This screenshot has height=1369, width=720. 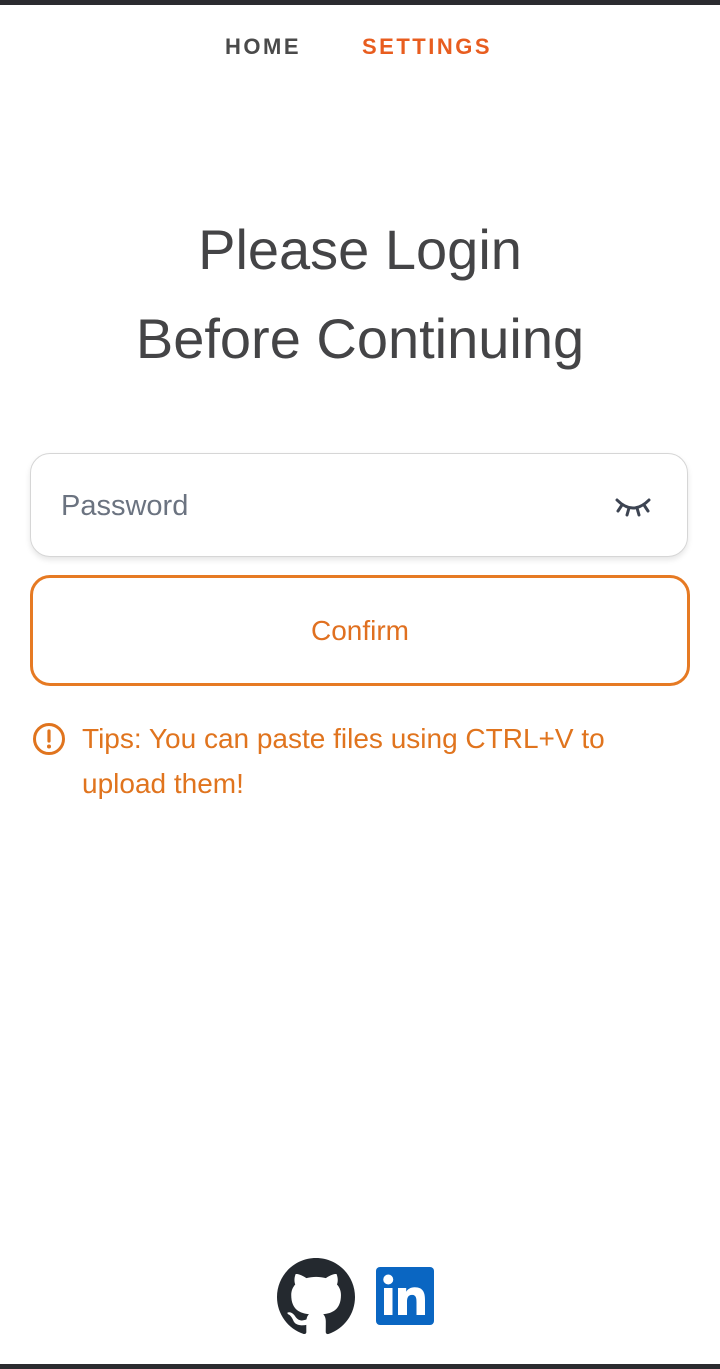 What do you see at coordinates (360, 338) in the screenshot?
I see `page-title-line-2: Before Continuing` at bounding box center [360, 338].